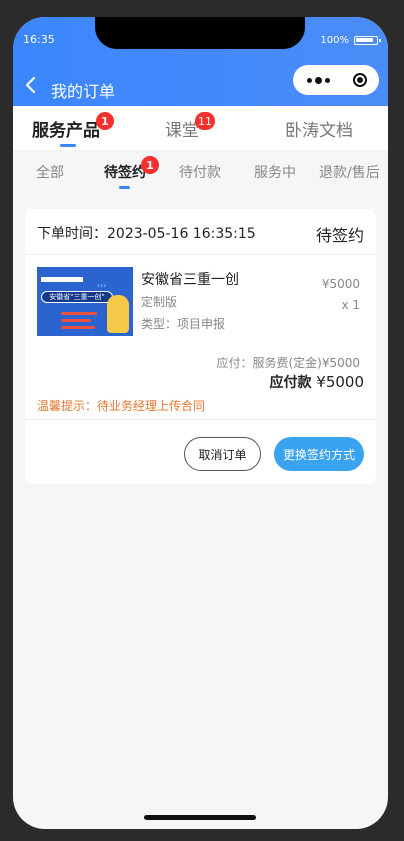 The width and height of the screenshot is (404, 841). What do you see at coordinates (340, 284) in the screenshot?
I see `product-price: ¥5000` at bounding box center [340, 284].